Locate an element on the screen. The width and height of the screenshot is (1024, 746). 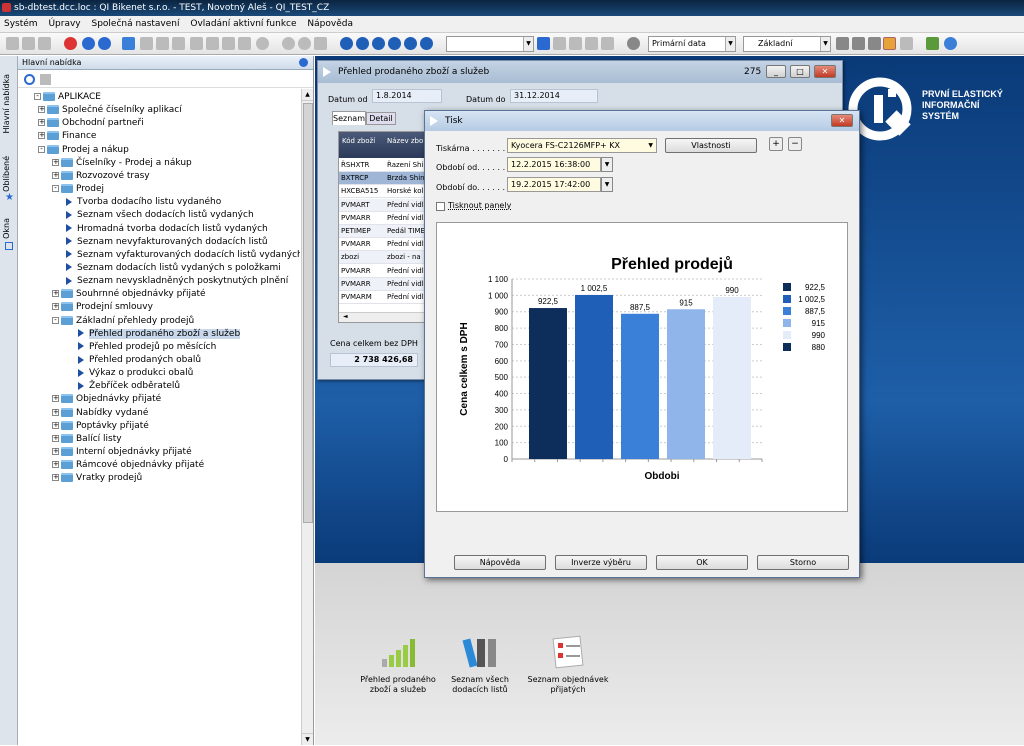
date-from-field: 1.8.2014 is located at coordinates (407, 96).